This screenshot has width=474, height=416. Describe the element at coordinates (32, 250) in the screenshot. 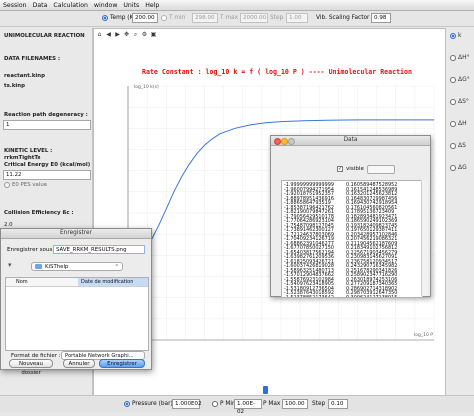

I see `save-as-label: Enregistrer sous :` at that location.